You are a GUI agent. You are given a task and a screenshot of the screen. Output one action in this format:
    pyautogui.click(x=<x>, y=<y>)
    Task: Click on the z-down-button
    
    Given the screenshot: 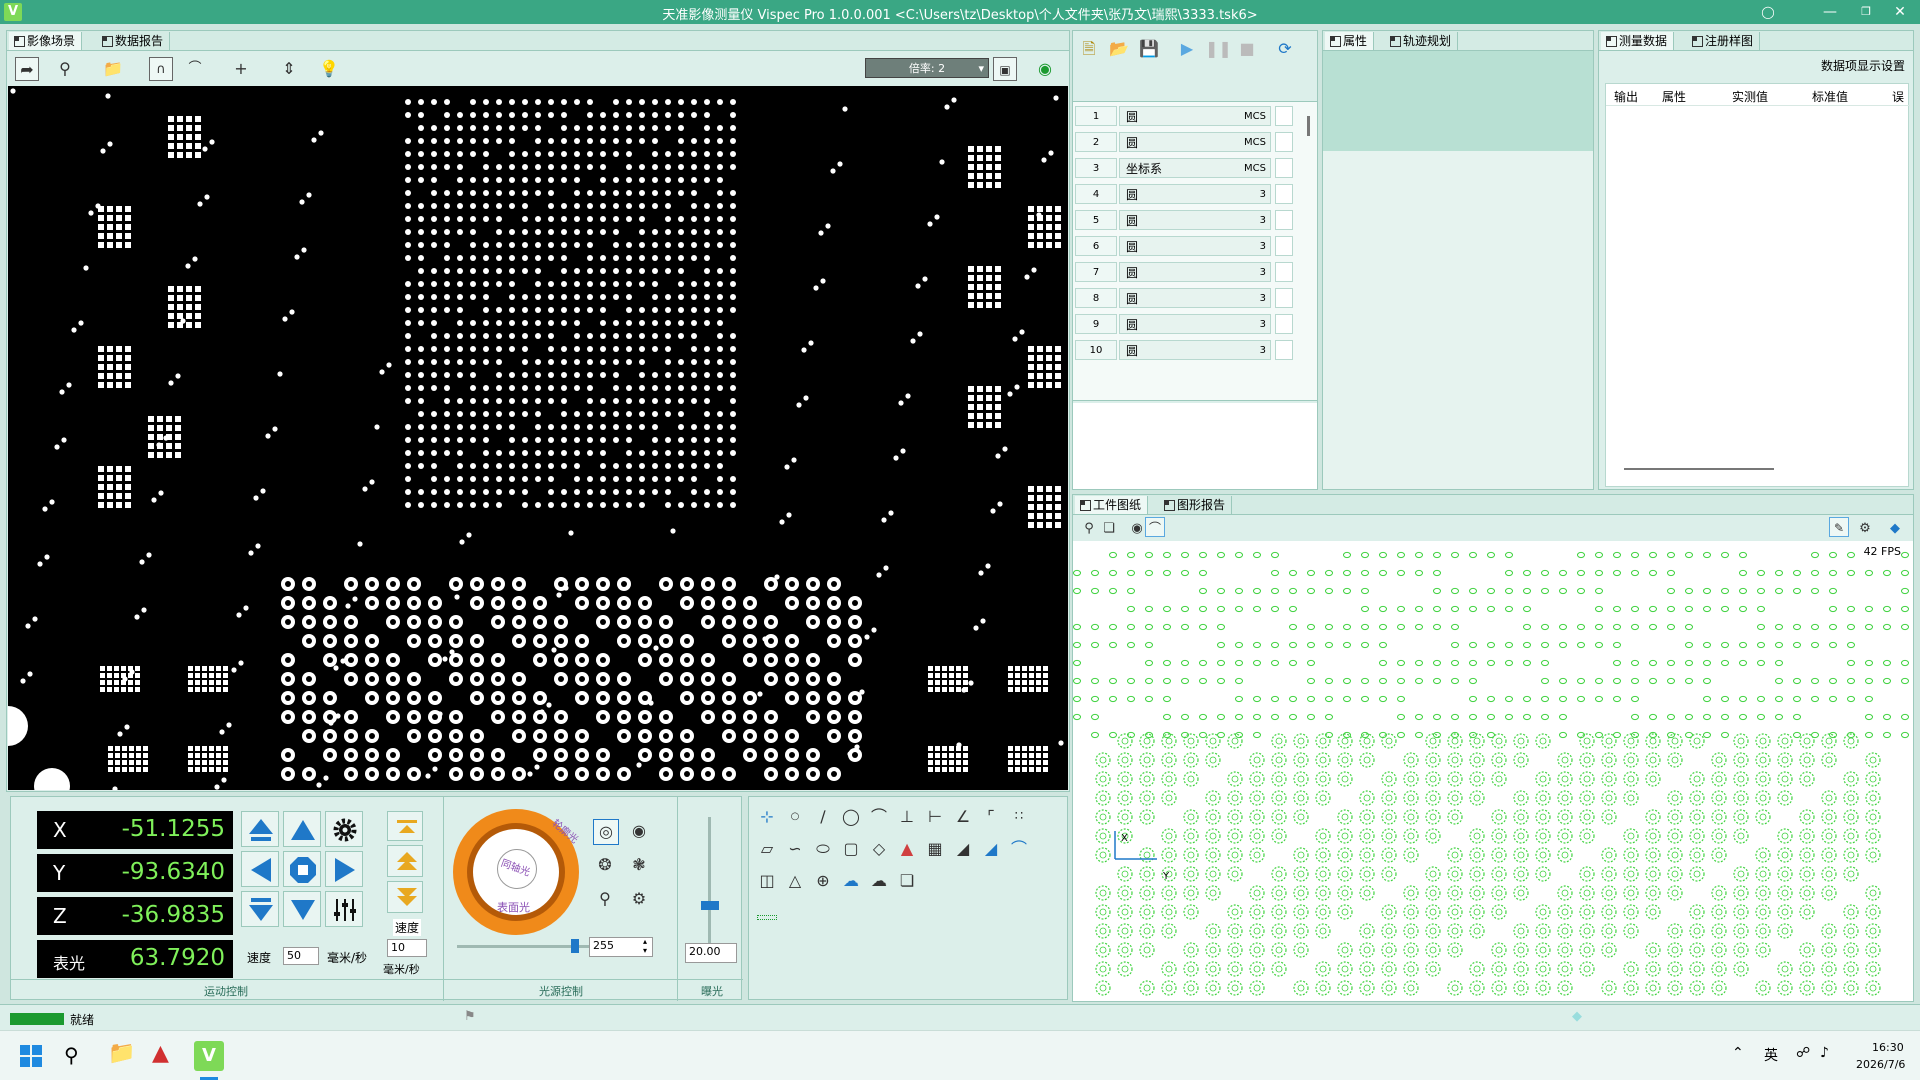 What is the action you would take?
    pyautogui.click(x=405, y=897)
    